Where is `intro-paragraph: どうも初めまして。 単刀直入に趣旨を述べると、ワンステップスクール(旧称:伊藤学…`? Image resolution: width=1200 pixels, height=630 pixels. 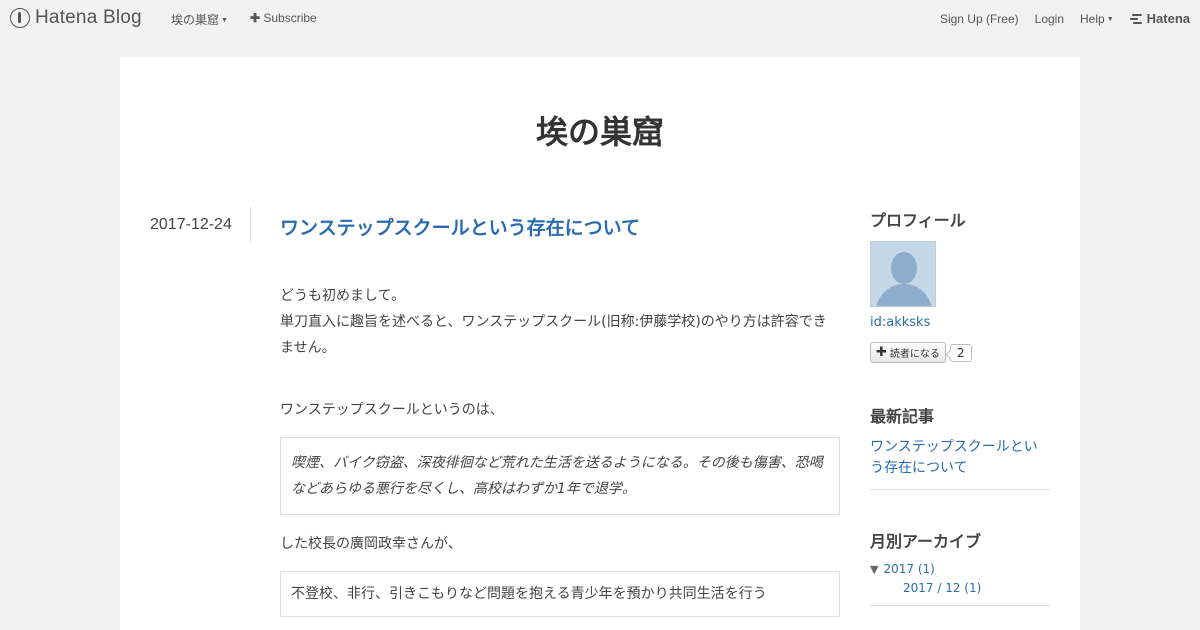
intro-paragraph: どうも初めまして。 単刀直入に趣旨を述べると、ワンステップスクール(旧称:伊藤学… is located at coordinates (560, 322).